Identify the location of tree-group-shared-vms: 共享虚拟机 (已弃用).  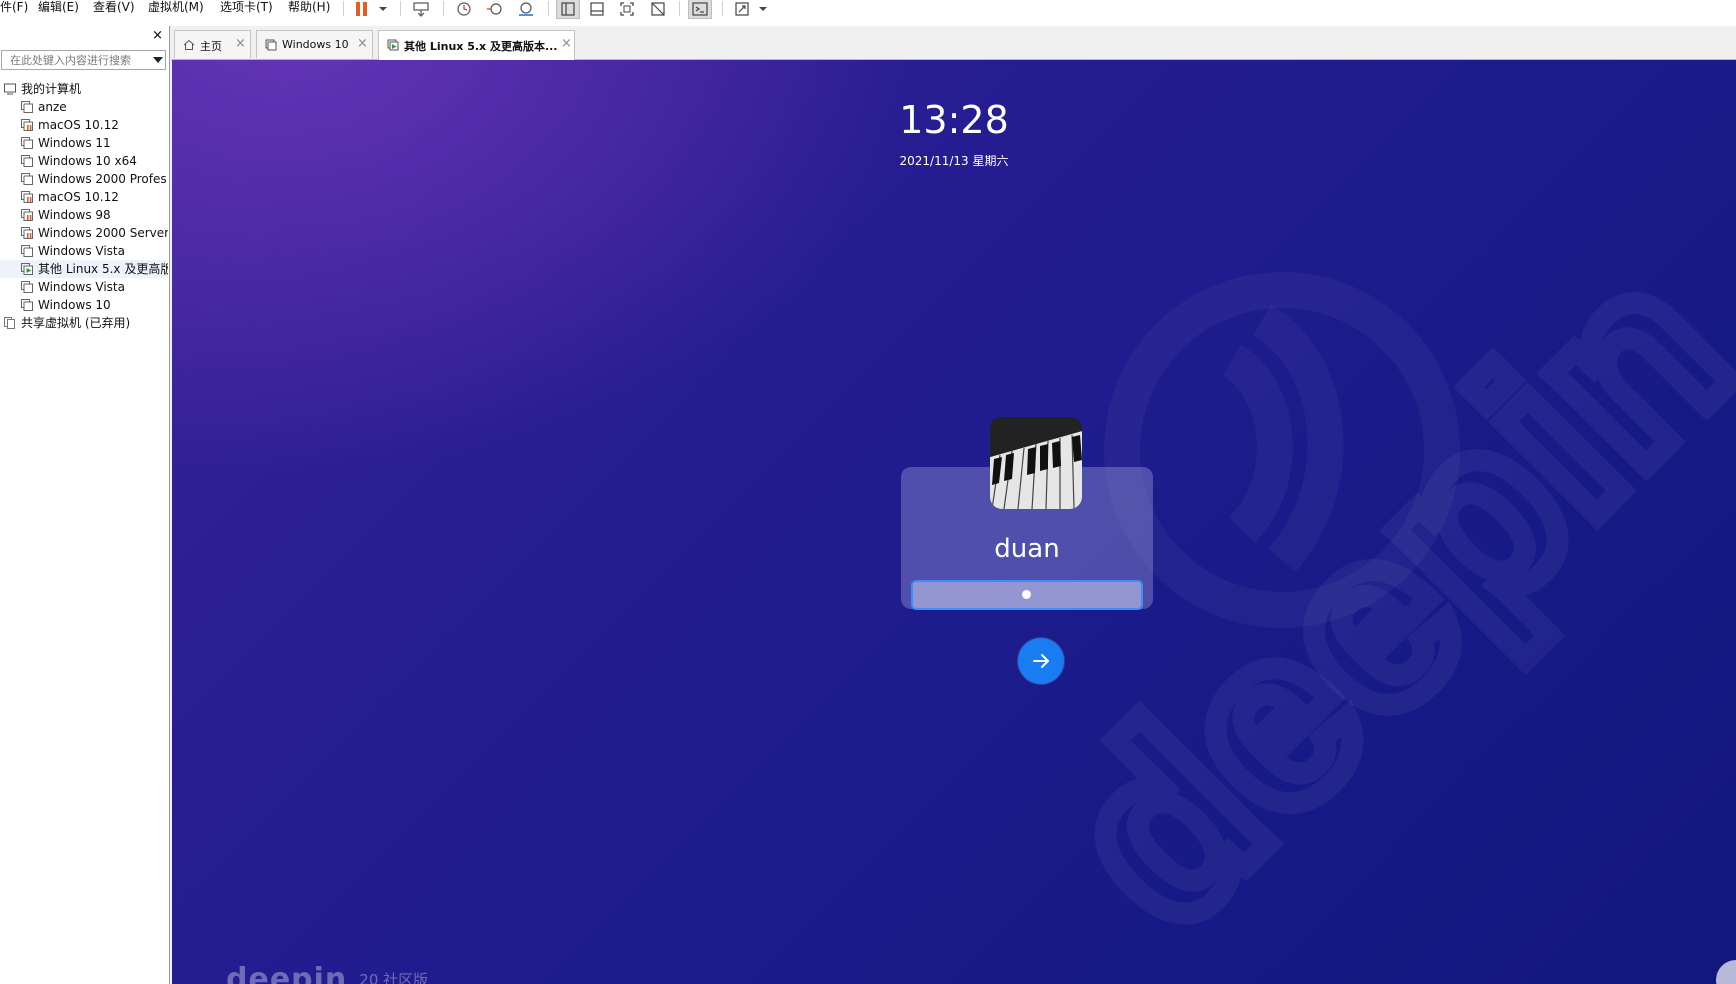
(84, 323).